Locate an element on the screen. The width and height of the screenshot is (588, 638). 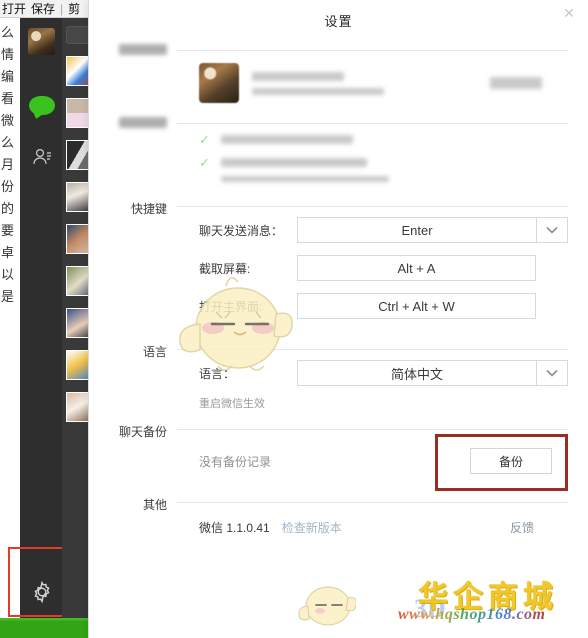
feedback-link: 反馈 is located at coordinates (522, 527).